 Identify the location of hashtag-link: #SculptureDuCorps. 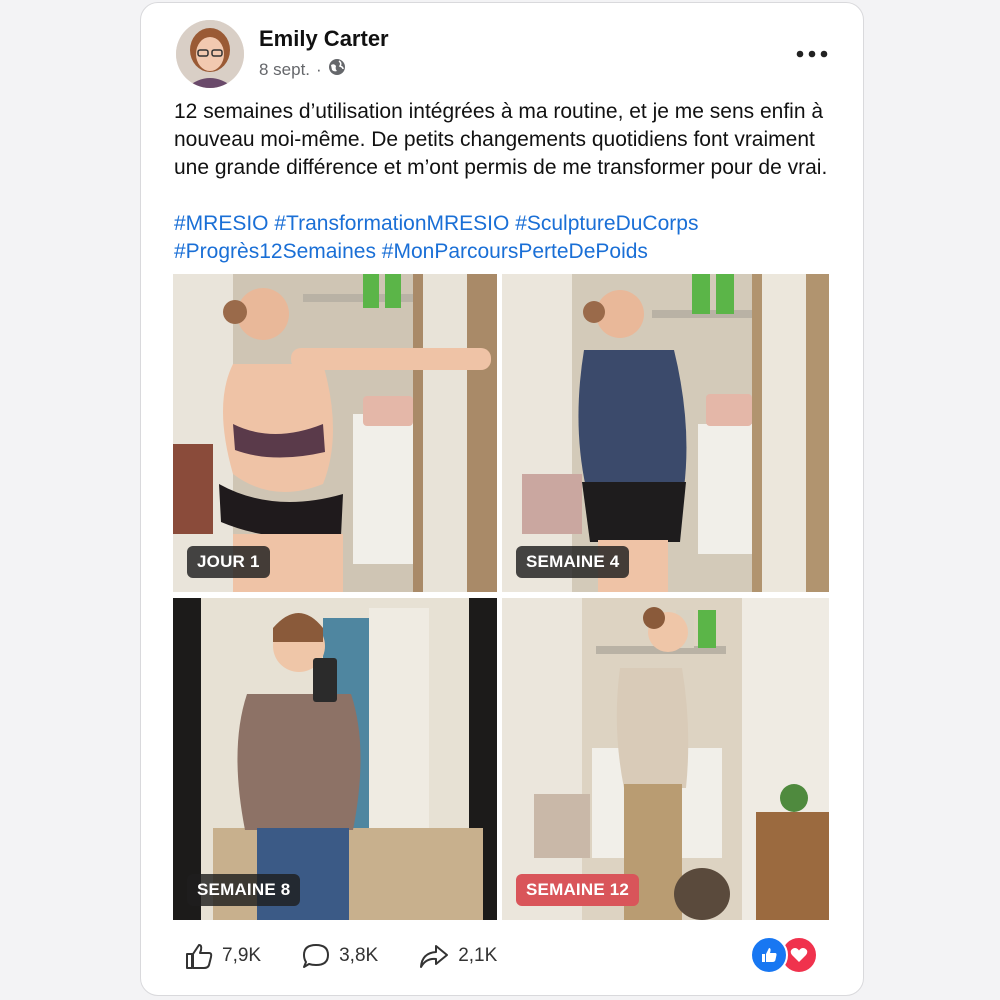
(606, 223).